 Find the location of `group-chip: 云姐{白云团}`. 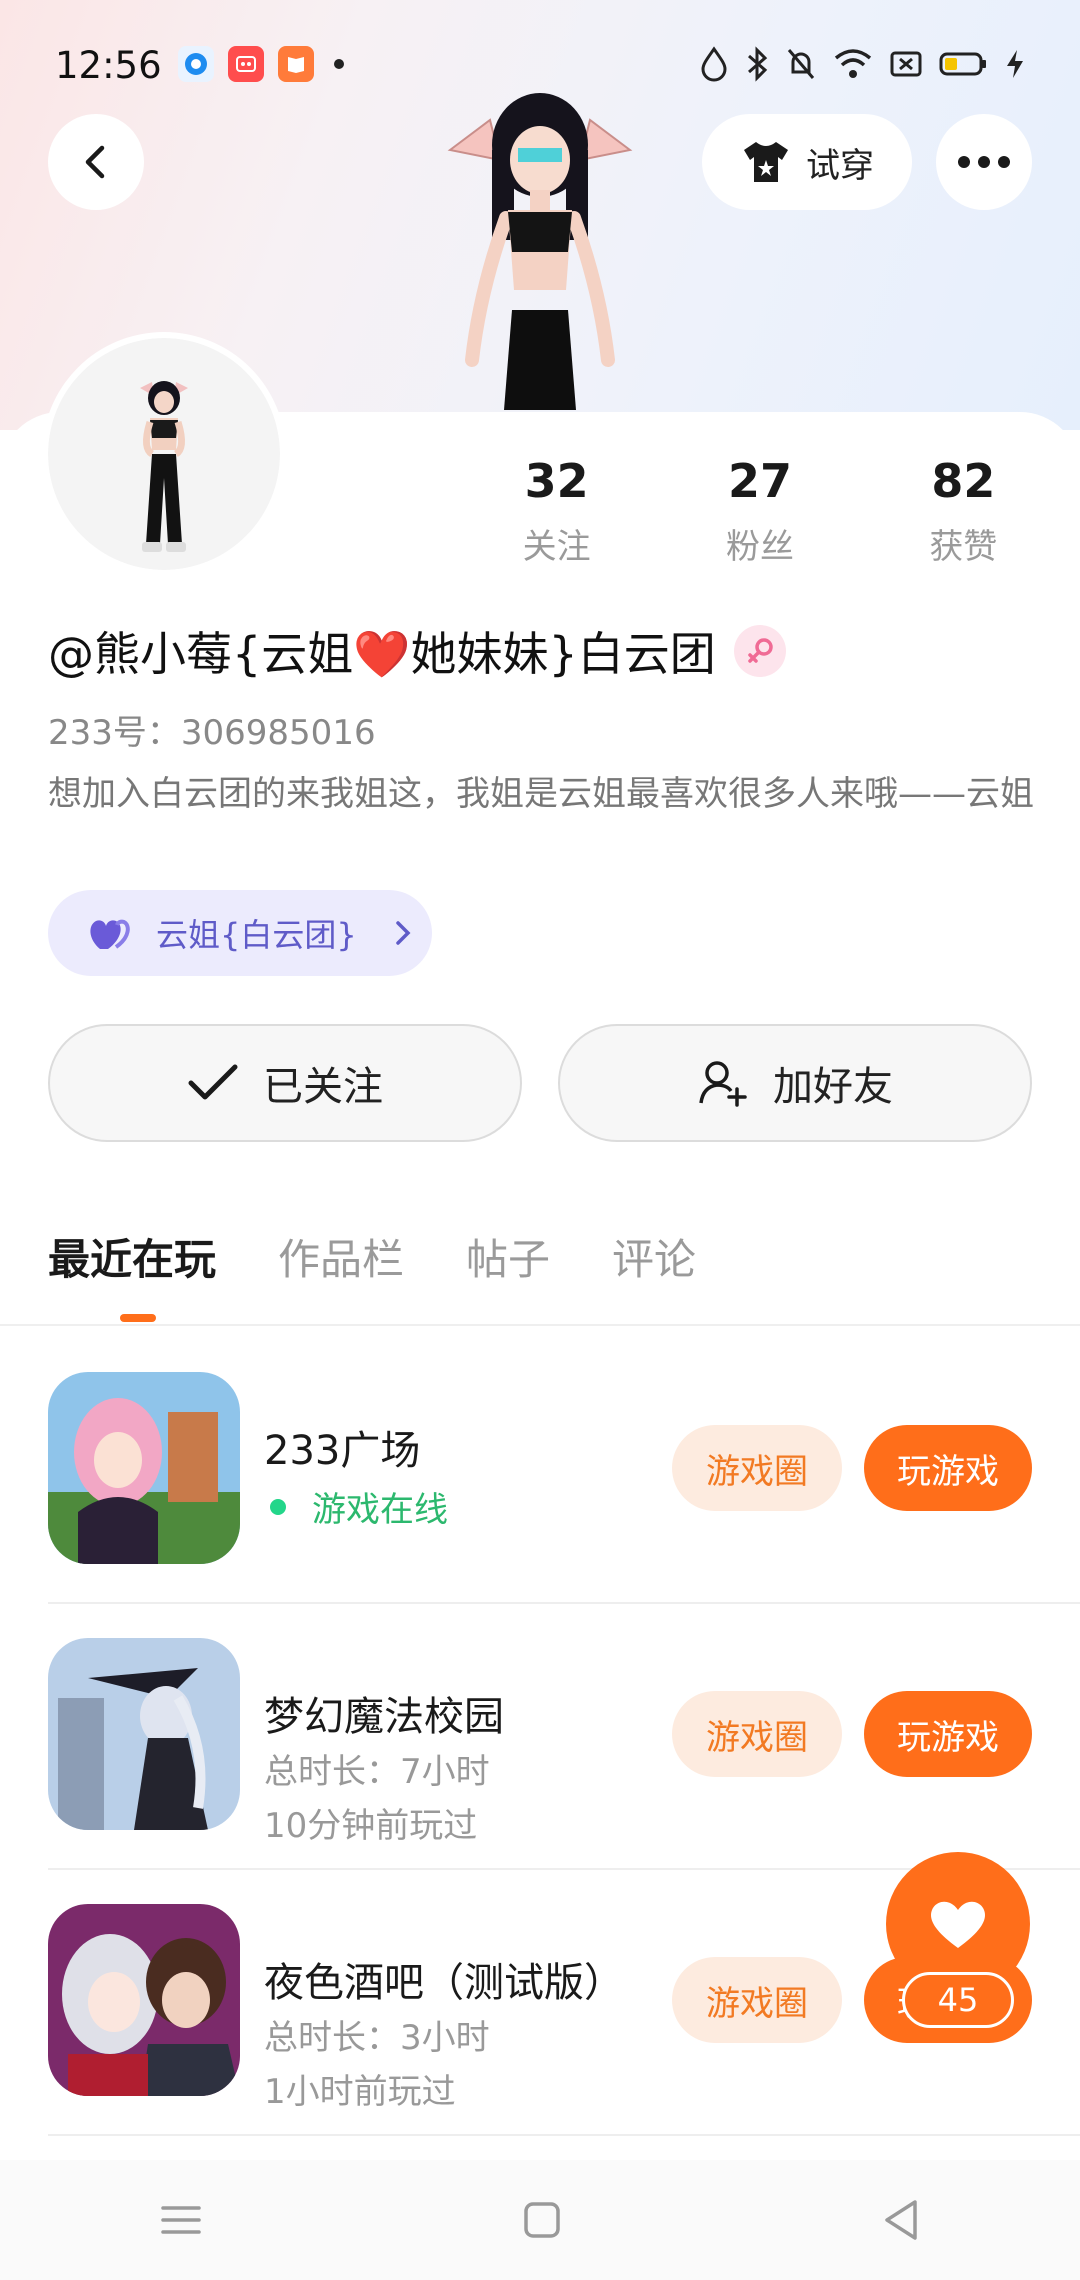

group-chip: 云姐{白云团} is located at coordinates (240, 933).